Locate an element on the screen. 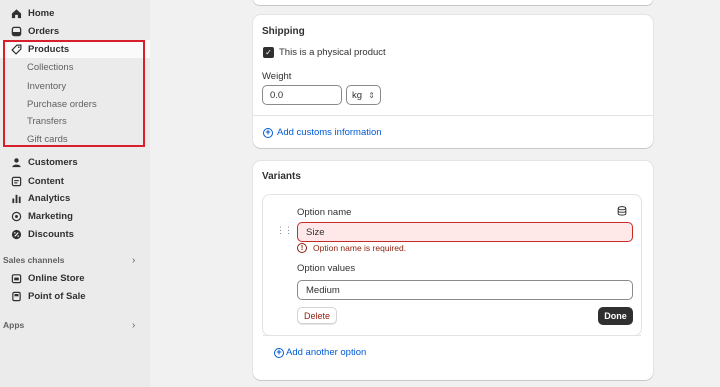 This screenshot has width=720, height=387. analytics-icon is located at coordinates (16, 198).